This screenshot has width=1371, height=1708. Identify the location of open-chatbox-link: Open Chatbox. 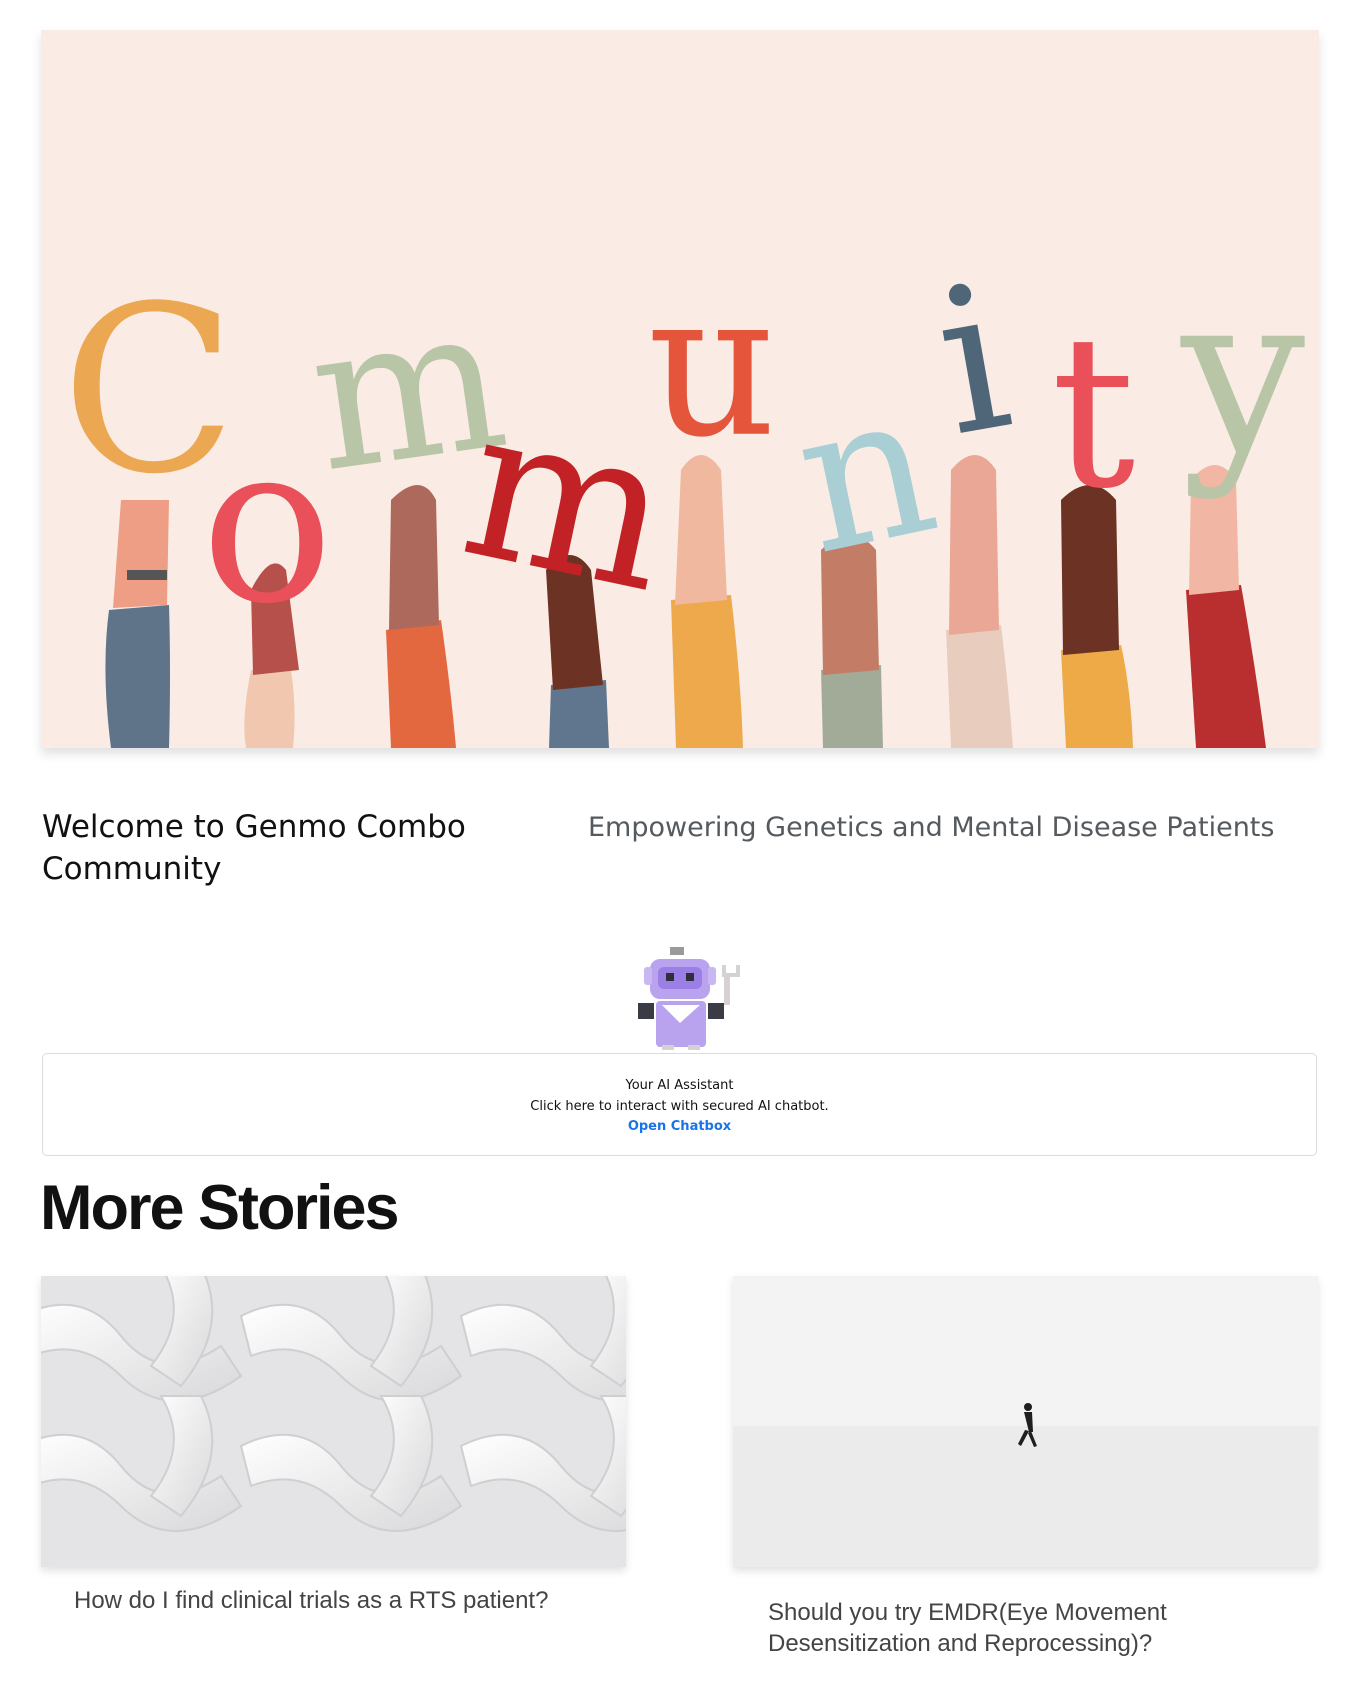
(679, 1126).